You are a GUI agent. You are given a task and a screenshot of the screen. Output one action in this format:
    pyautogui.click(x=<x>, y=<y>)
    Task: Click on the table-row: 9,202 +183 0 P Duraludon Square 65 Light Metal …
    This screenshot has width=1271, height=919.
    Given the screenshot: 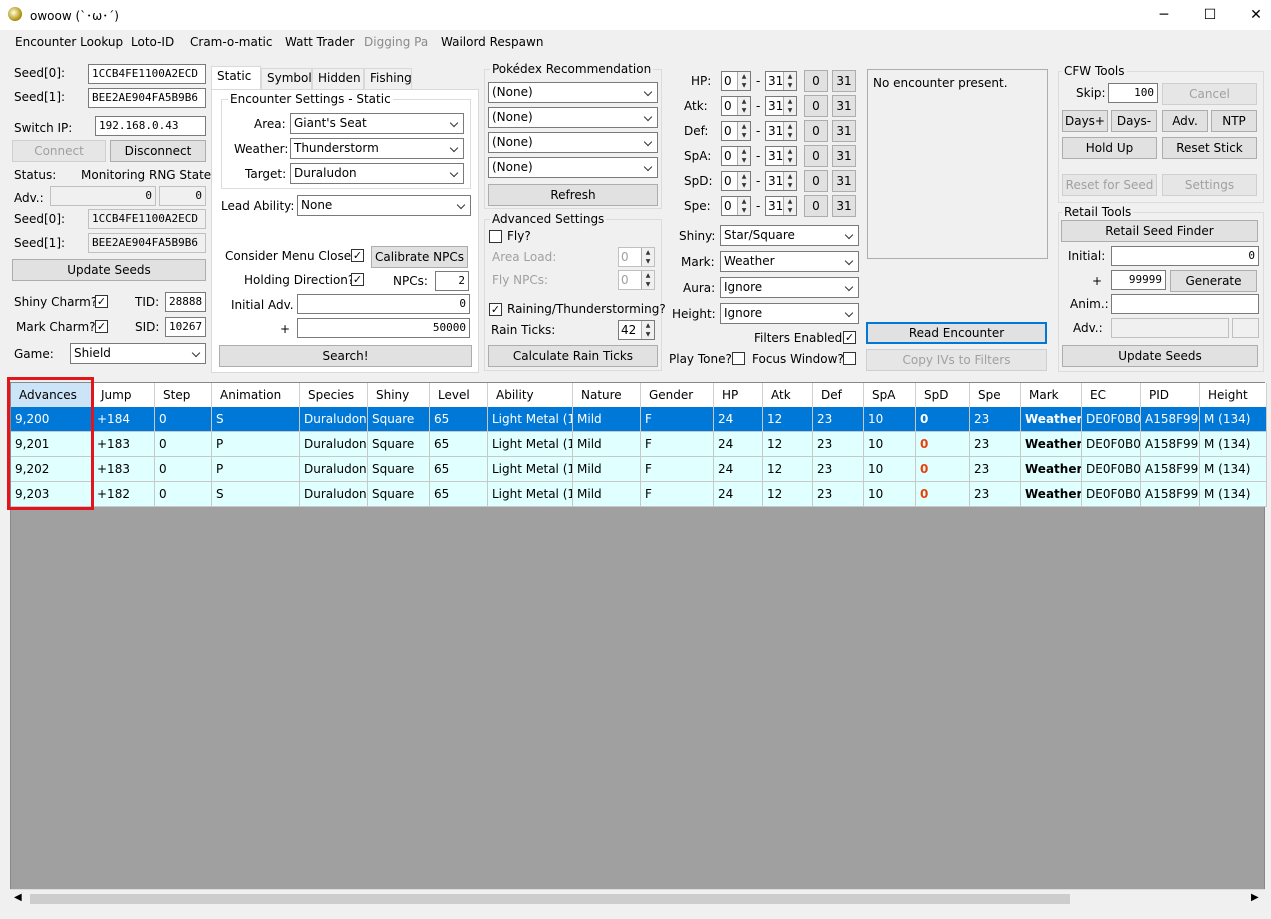 What is the action you would take?
    pyautogui.click(x=639, y=469)
    